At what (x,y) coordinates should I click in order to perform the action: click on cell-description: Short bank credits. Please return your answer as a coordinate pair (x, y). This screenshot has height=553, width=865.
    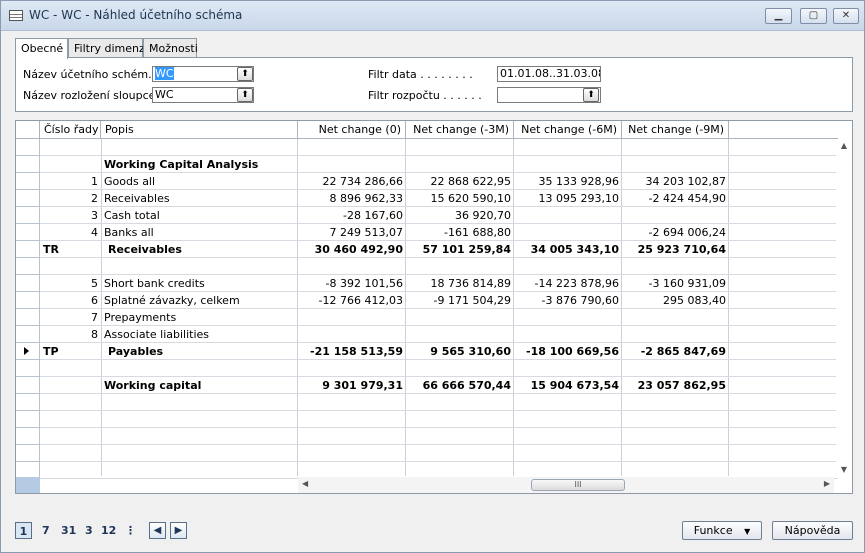
    Looking at the image, I should click on (200, 283).